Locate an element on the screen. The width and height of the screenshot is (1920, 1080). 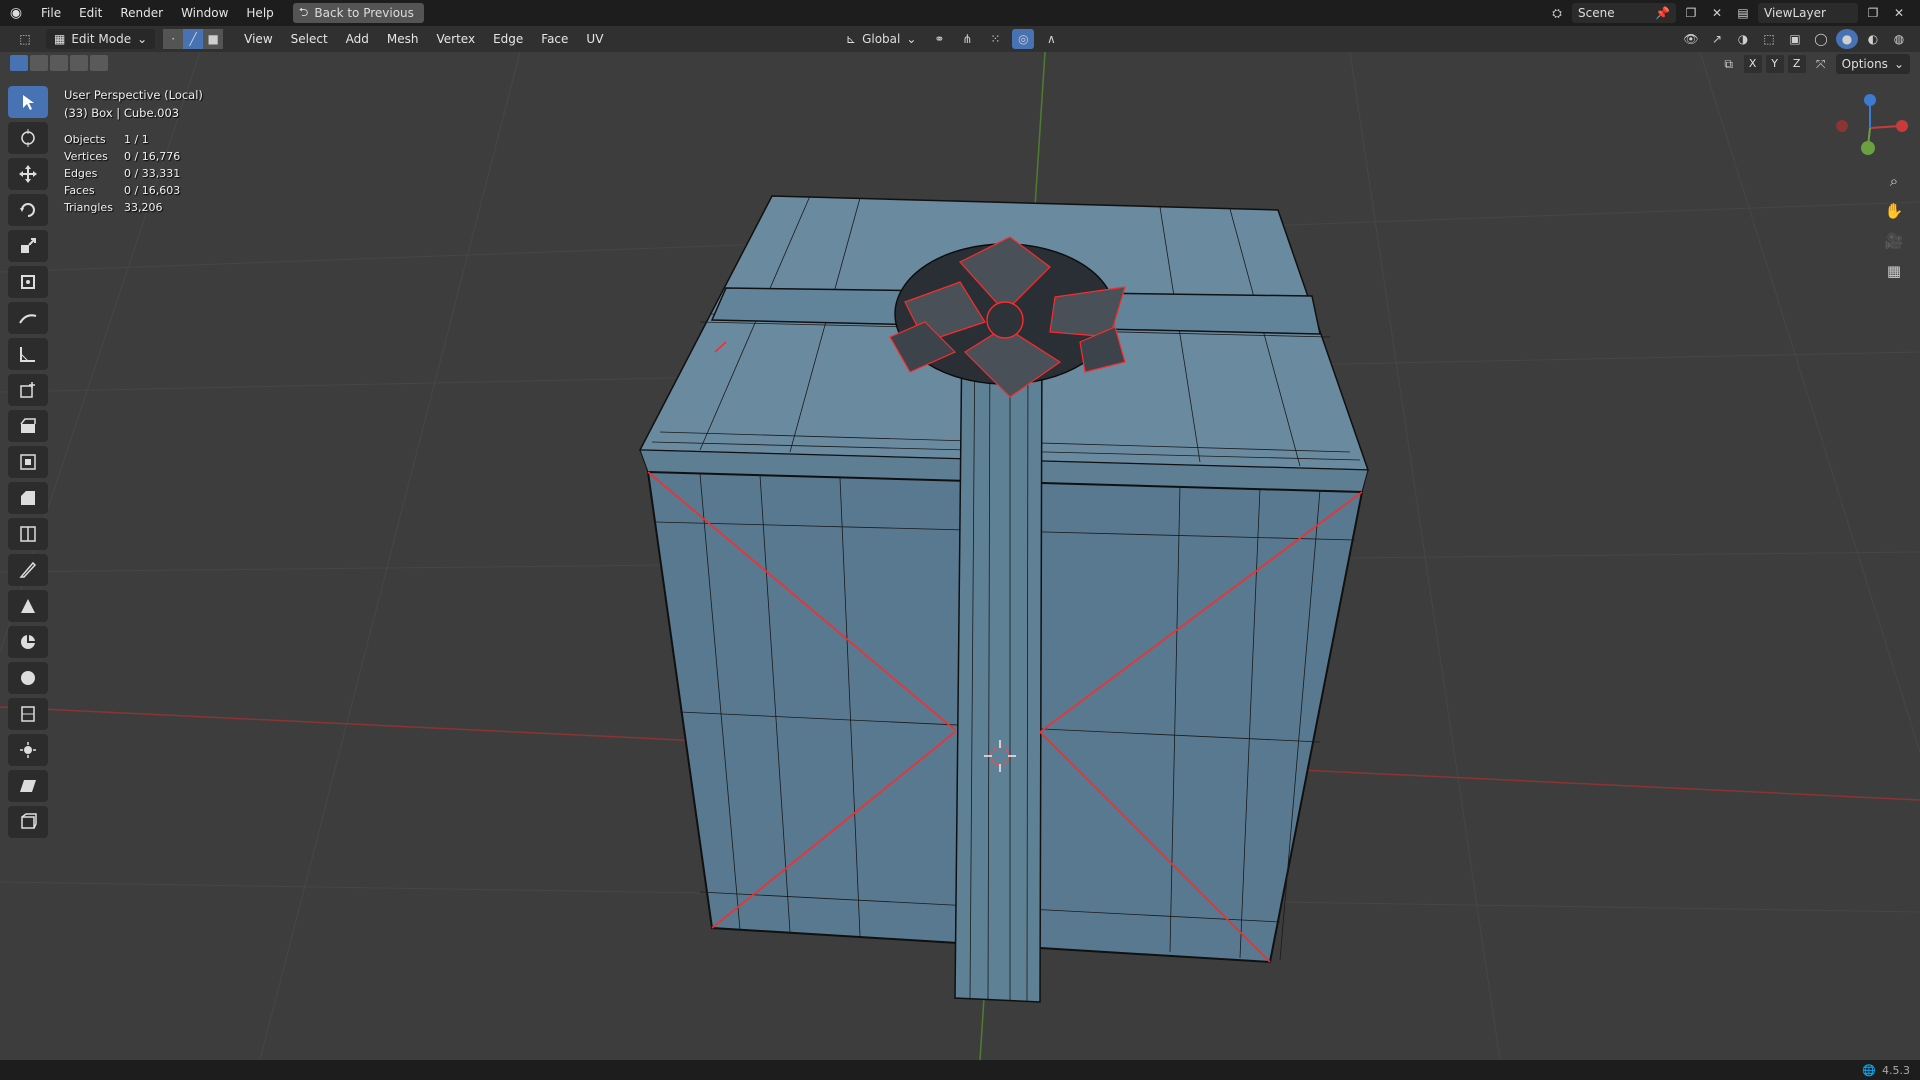
auto-merge-icon: ⤧ is located at coordinates (1821, 64).